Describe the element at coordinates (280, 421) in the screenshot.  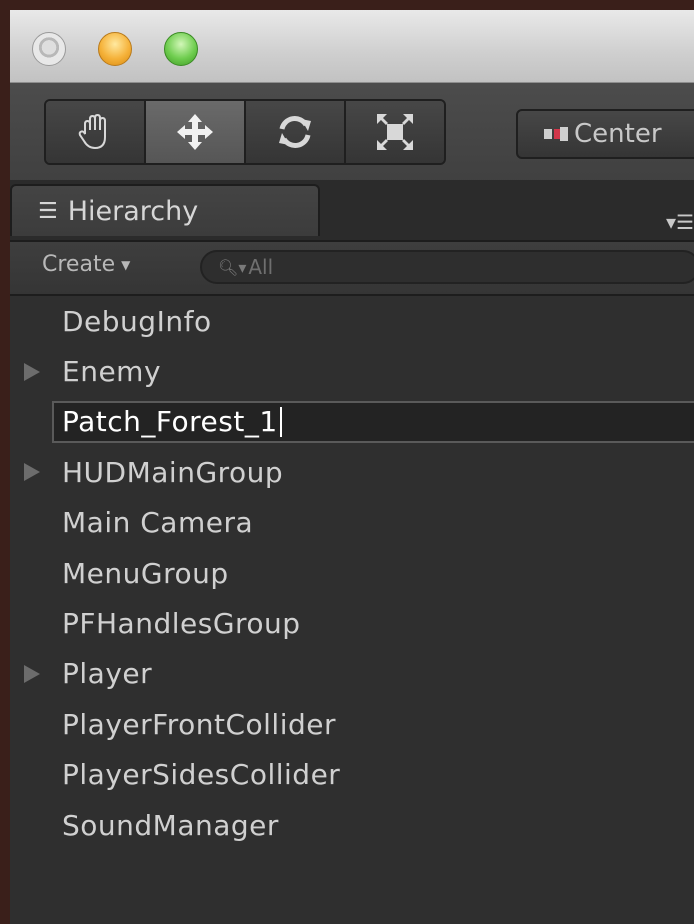
I see `text-caret` at that location.